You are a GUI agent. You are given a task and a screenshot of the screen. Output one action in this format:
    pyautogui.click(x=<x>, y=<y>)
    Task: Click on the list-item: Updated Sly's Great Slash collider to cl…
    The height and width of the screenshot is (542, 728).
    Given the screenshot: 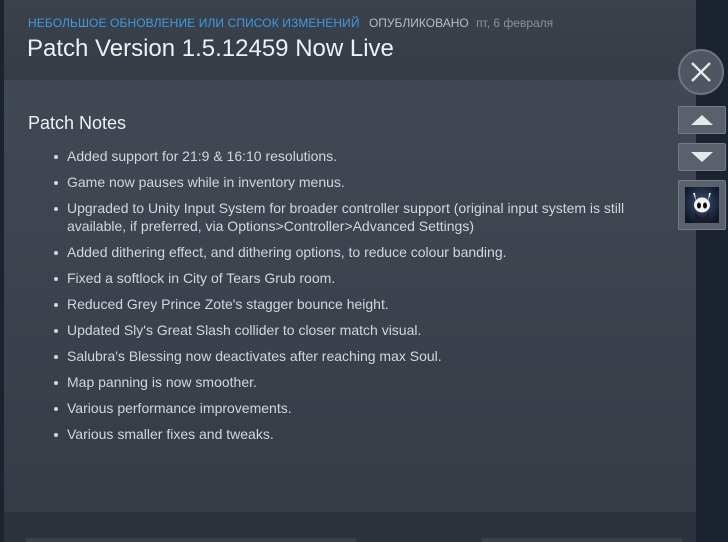 What is the action you would take?
    pyautogui.click(x=333, y=330)
    